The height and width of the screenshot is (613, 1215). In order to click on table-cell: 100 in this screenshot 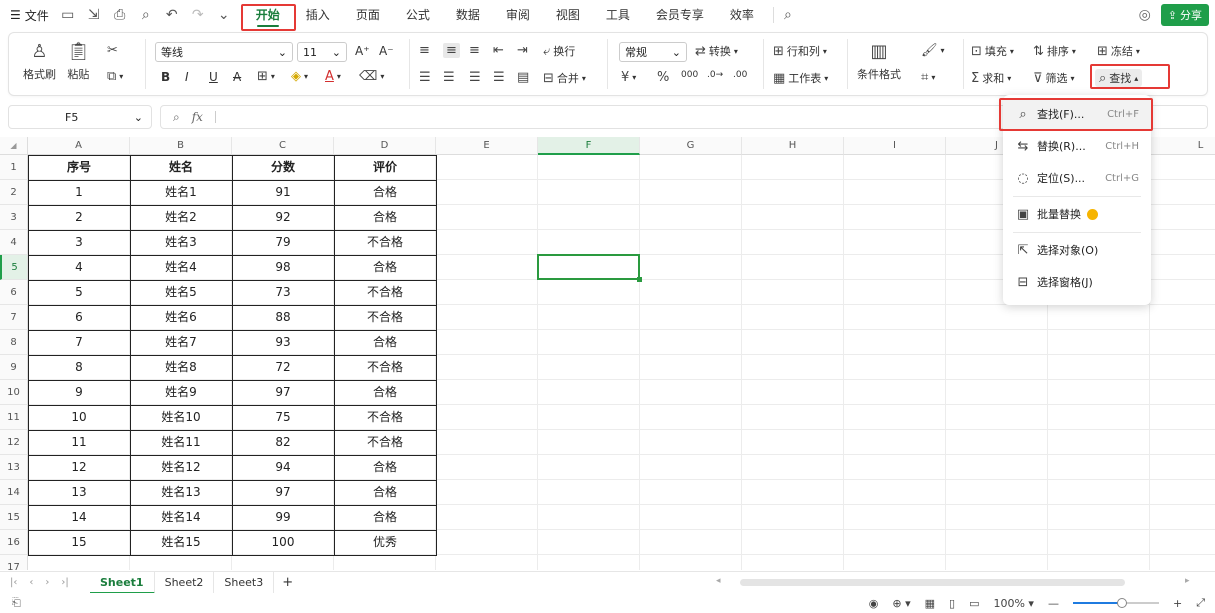, I will do `click(283, 542)`.